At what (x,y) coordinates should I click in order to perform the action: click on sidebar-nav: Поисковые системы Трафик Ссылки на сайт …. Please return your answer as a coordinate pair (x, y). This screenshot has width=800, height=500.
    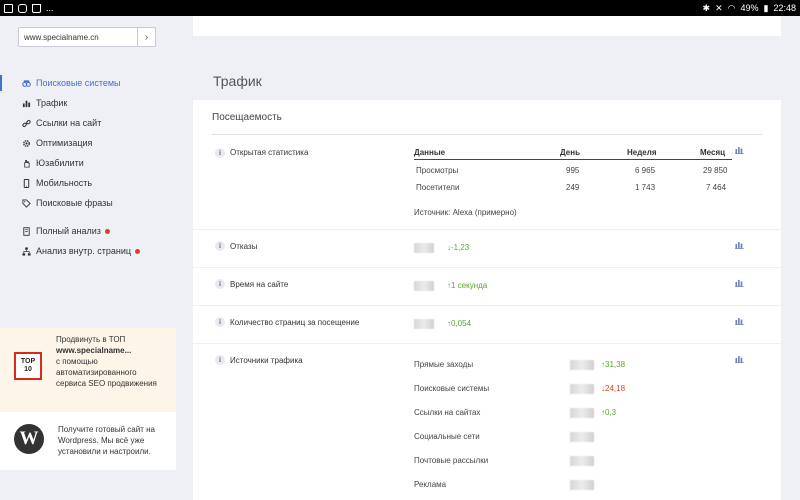
    Looking at the image, I should click on (88, 167).